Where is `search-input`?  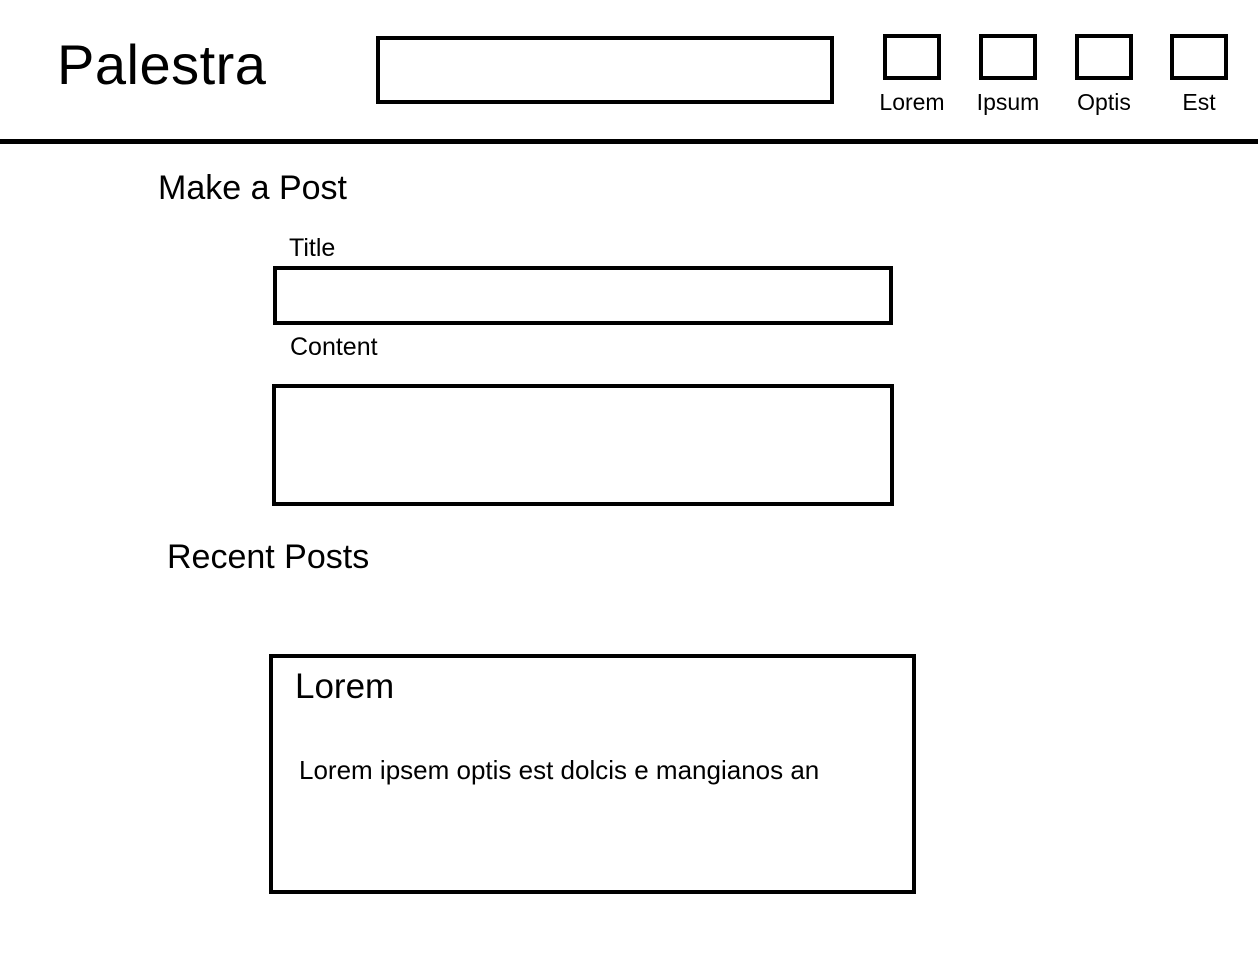
search-input is located at coordinates (605, 70).